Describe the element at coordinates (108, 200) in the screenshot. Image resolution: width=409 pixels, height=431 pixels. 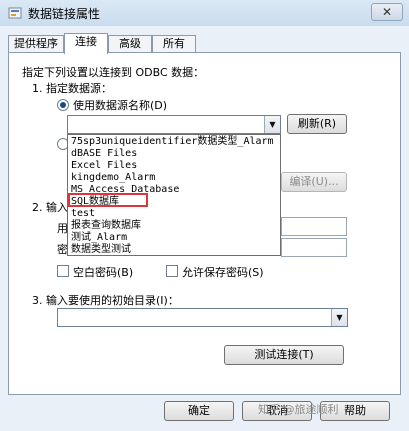
I see `sql-database-highlight` at that location.